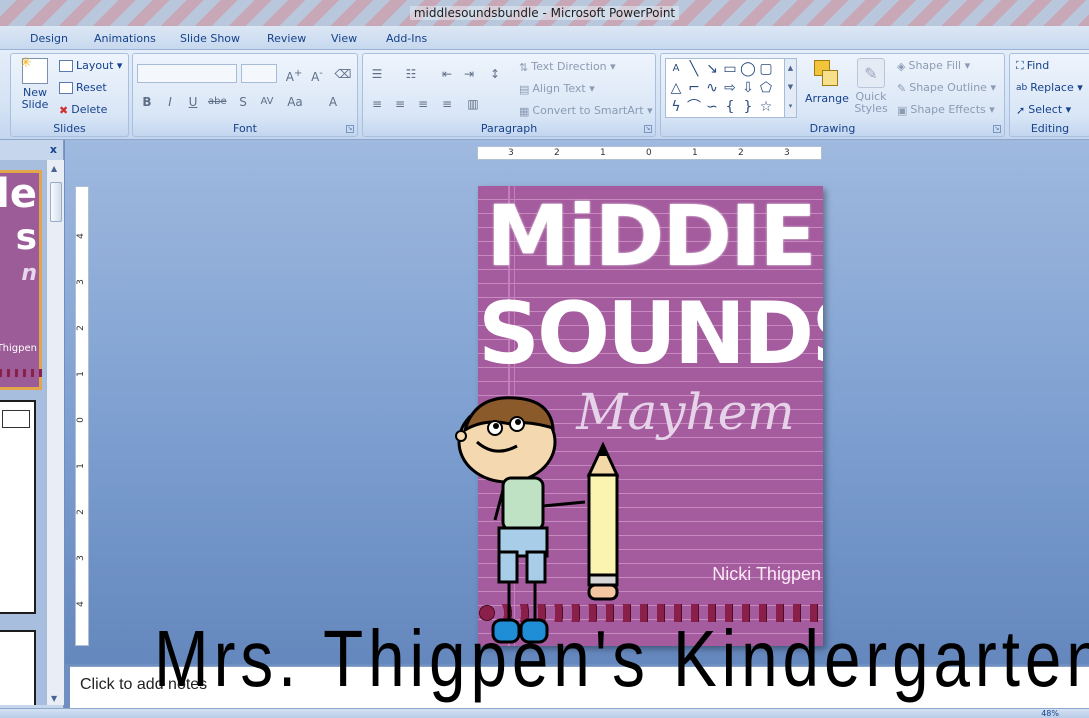 Image resolution: width=1089 pixels, height=718 pixels. What do you see at coordinates (648, 129) in the screenshot?
I see `paragraph-launcher-icon: ↘` at bounding box center [648, 129].